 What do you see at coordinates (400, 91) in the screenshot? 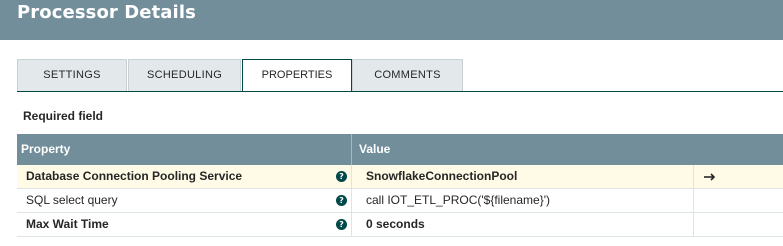
I see `tab-underline` at bounding box center [400, 91].